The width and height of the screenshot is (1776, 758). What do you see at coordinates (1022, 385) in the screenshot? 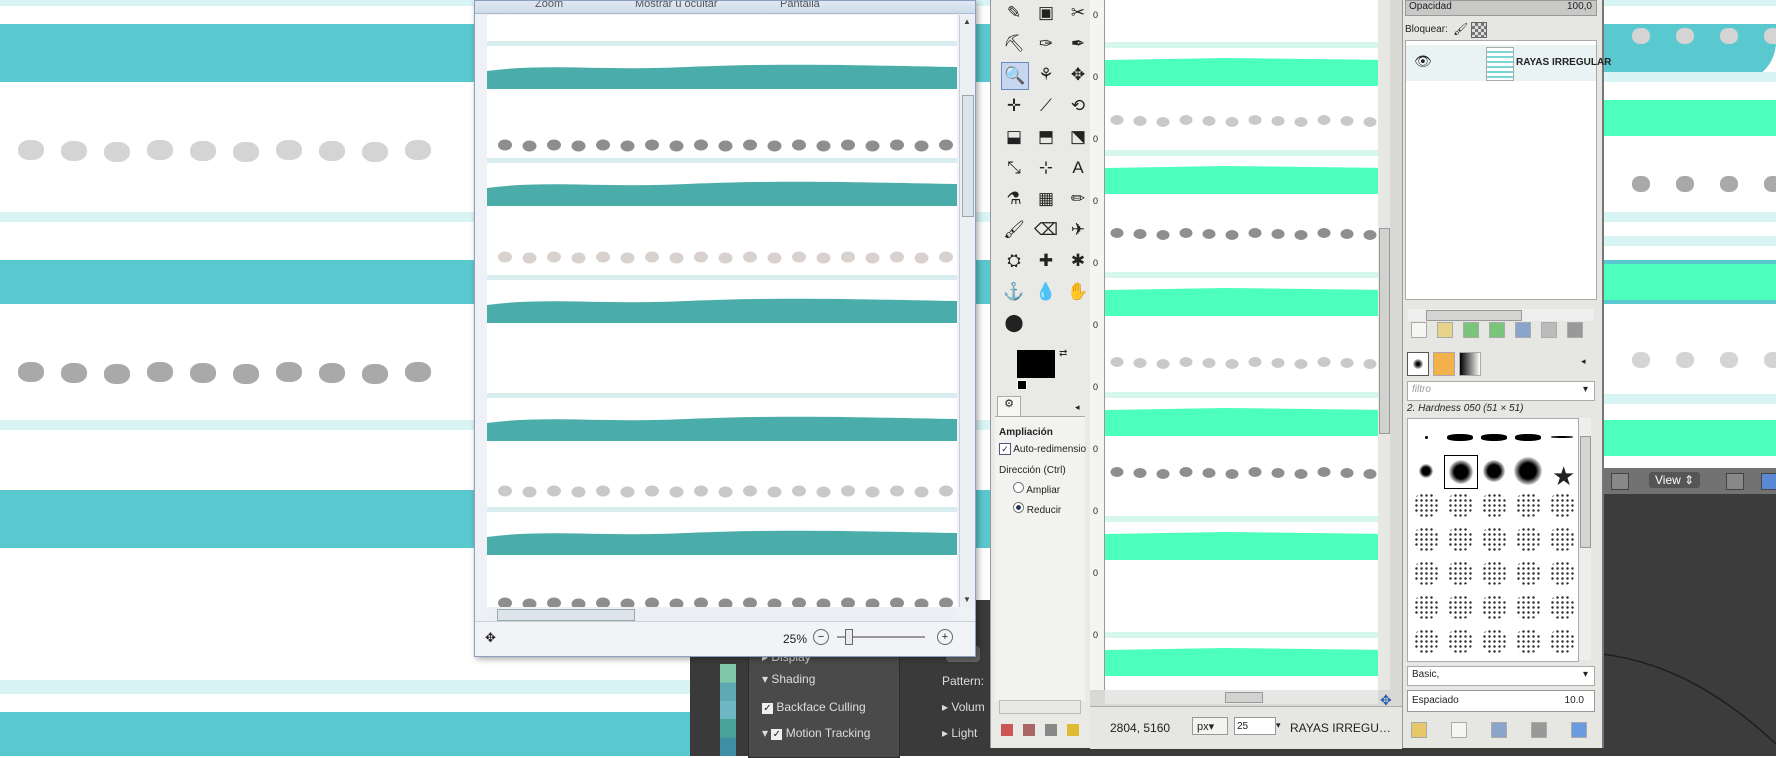
I see `reset-colors-icon` at bounding box center [1022, 385].